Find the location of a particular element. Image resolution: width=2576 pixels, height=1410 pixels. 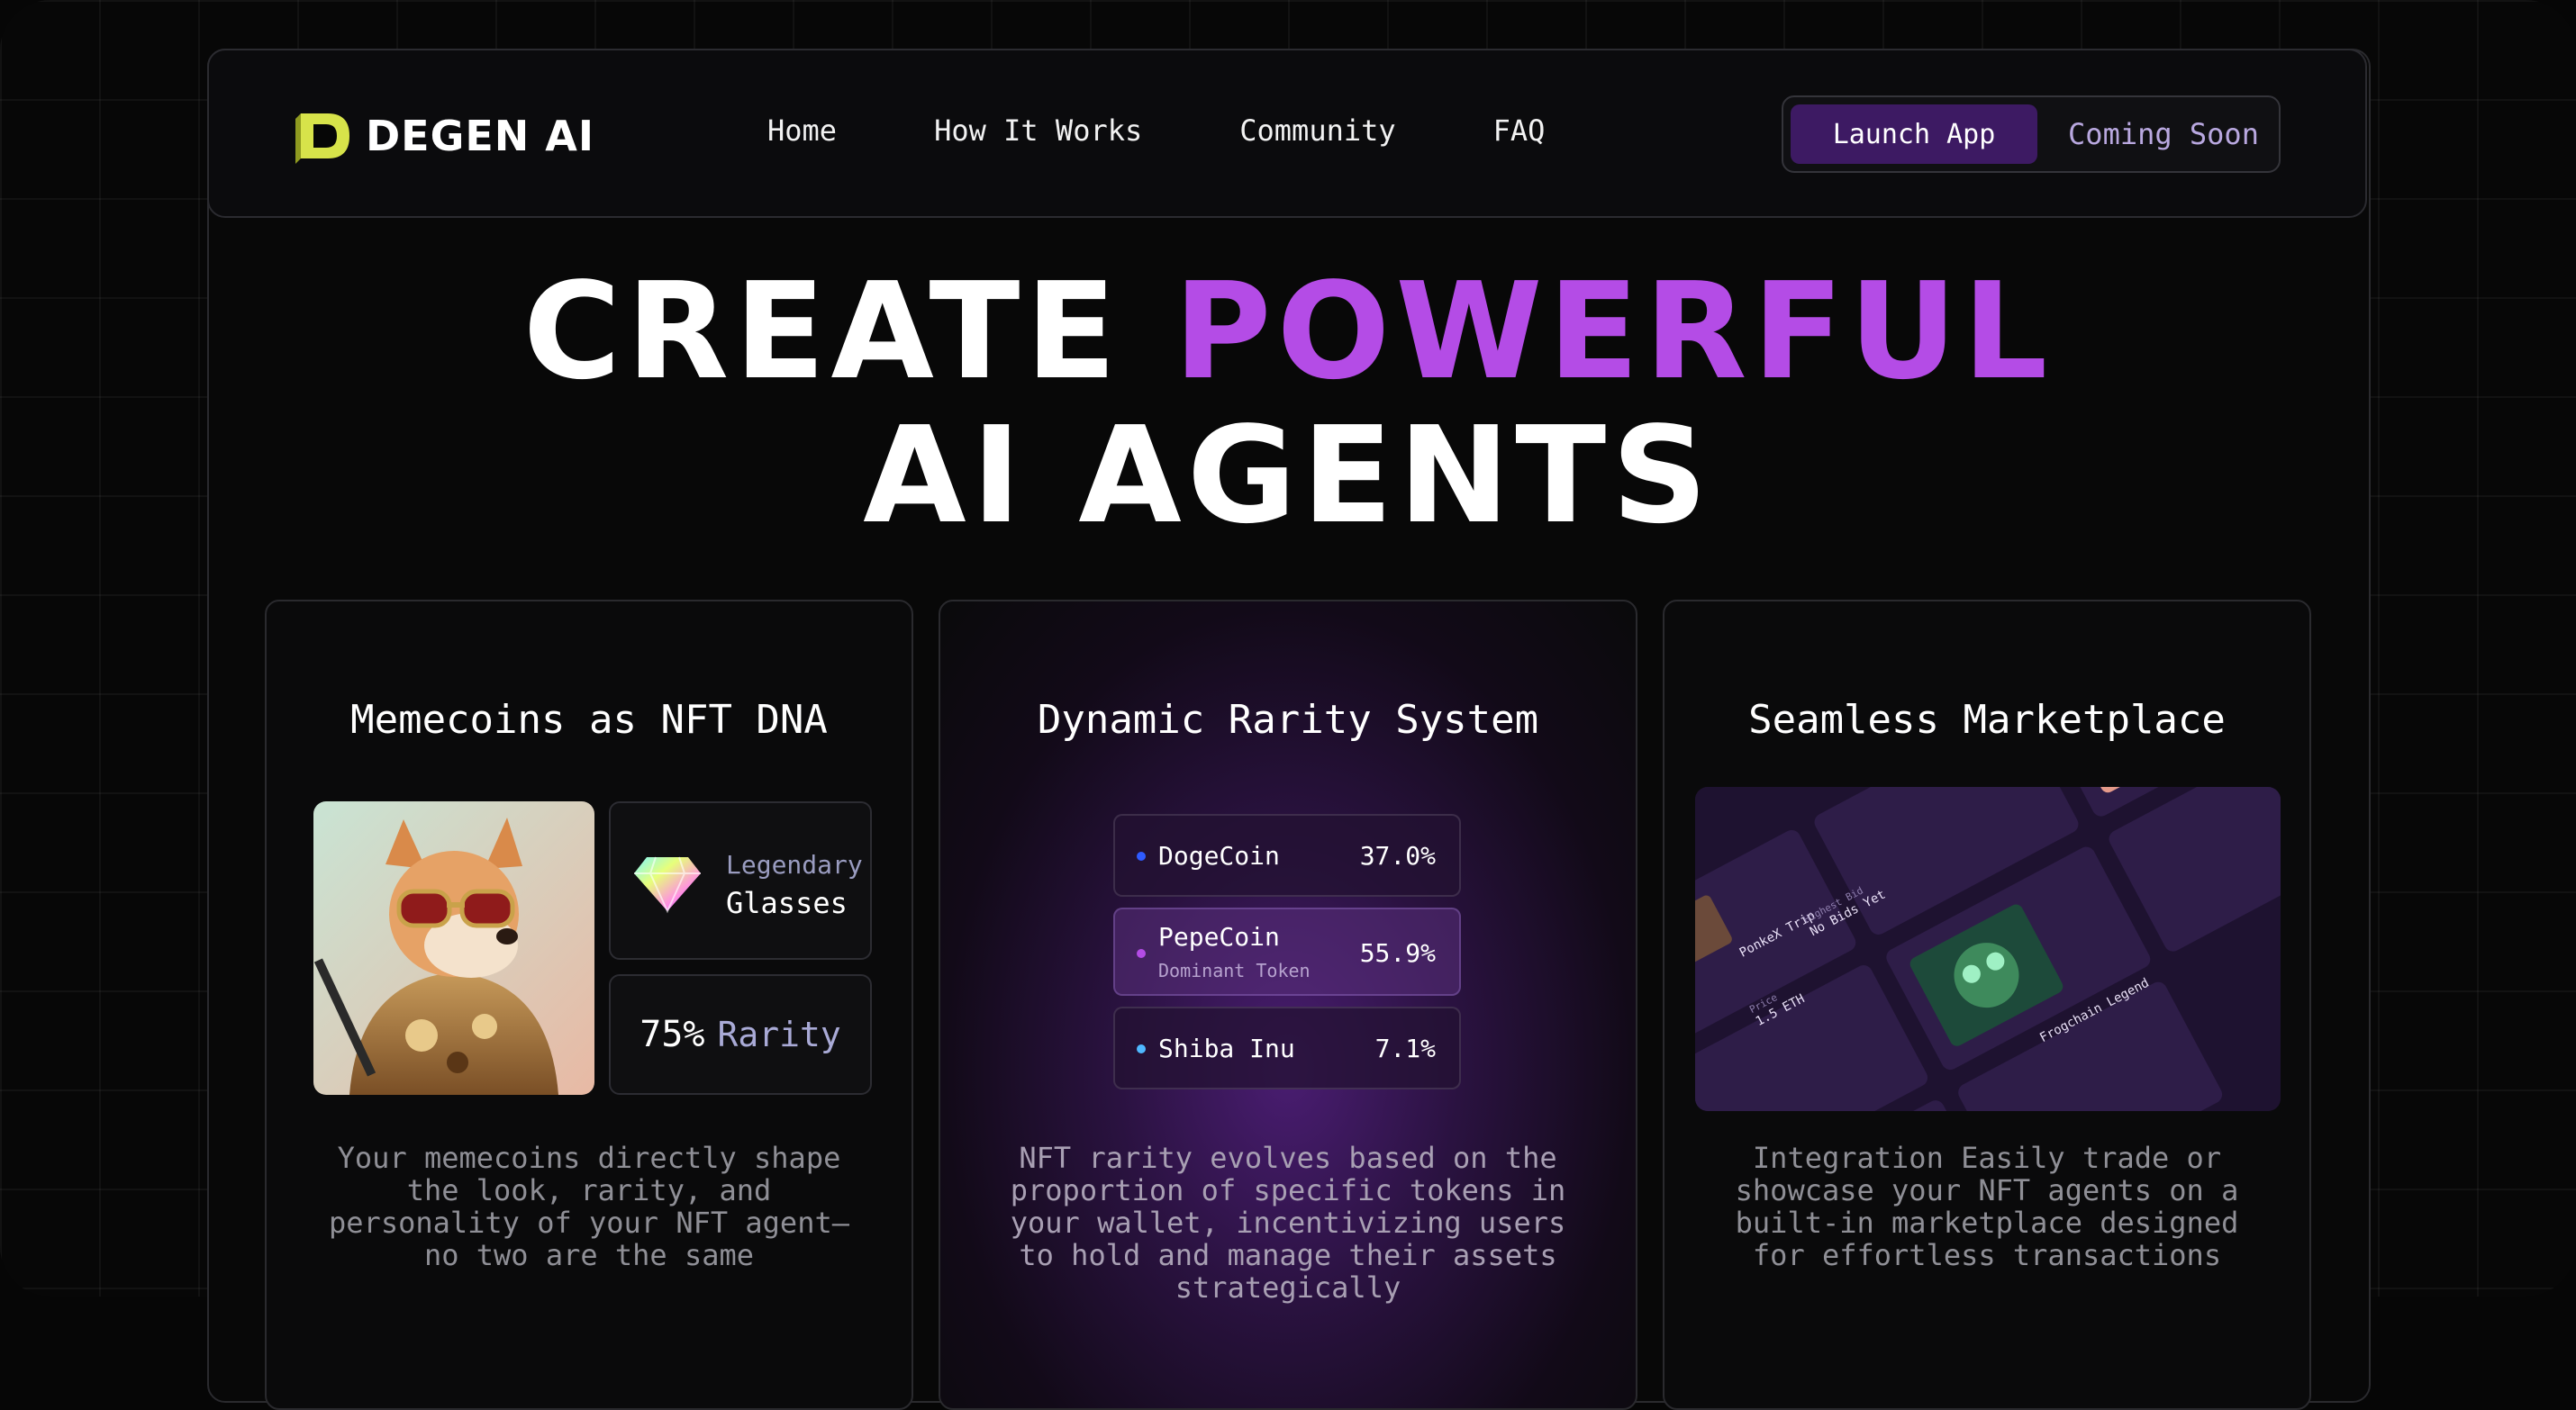

token-percent: 7.1% is located at coordinates (1405, 1048).